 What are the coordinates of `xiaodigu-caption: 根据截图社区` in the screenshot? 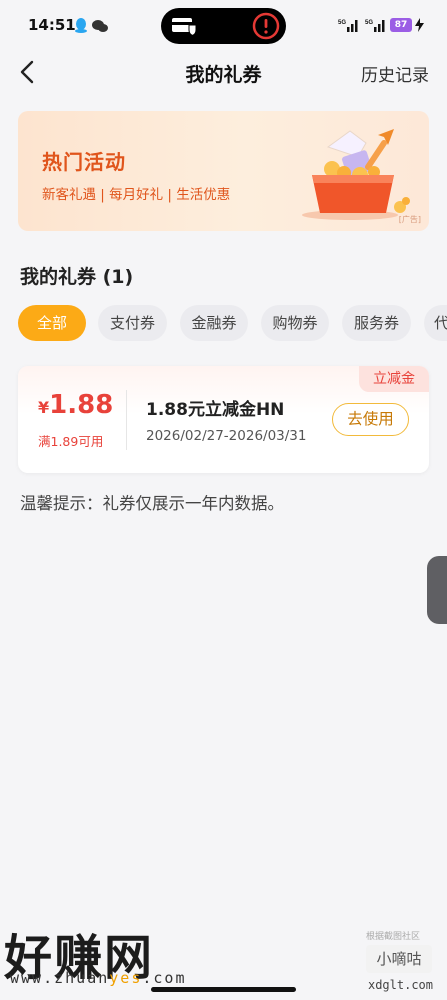 It's located at (393, 937).